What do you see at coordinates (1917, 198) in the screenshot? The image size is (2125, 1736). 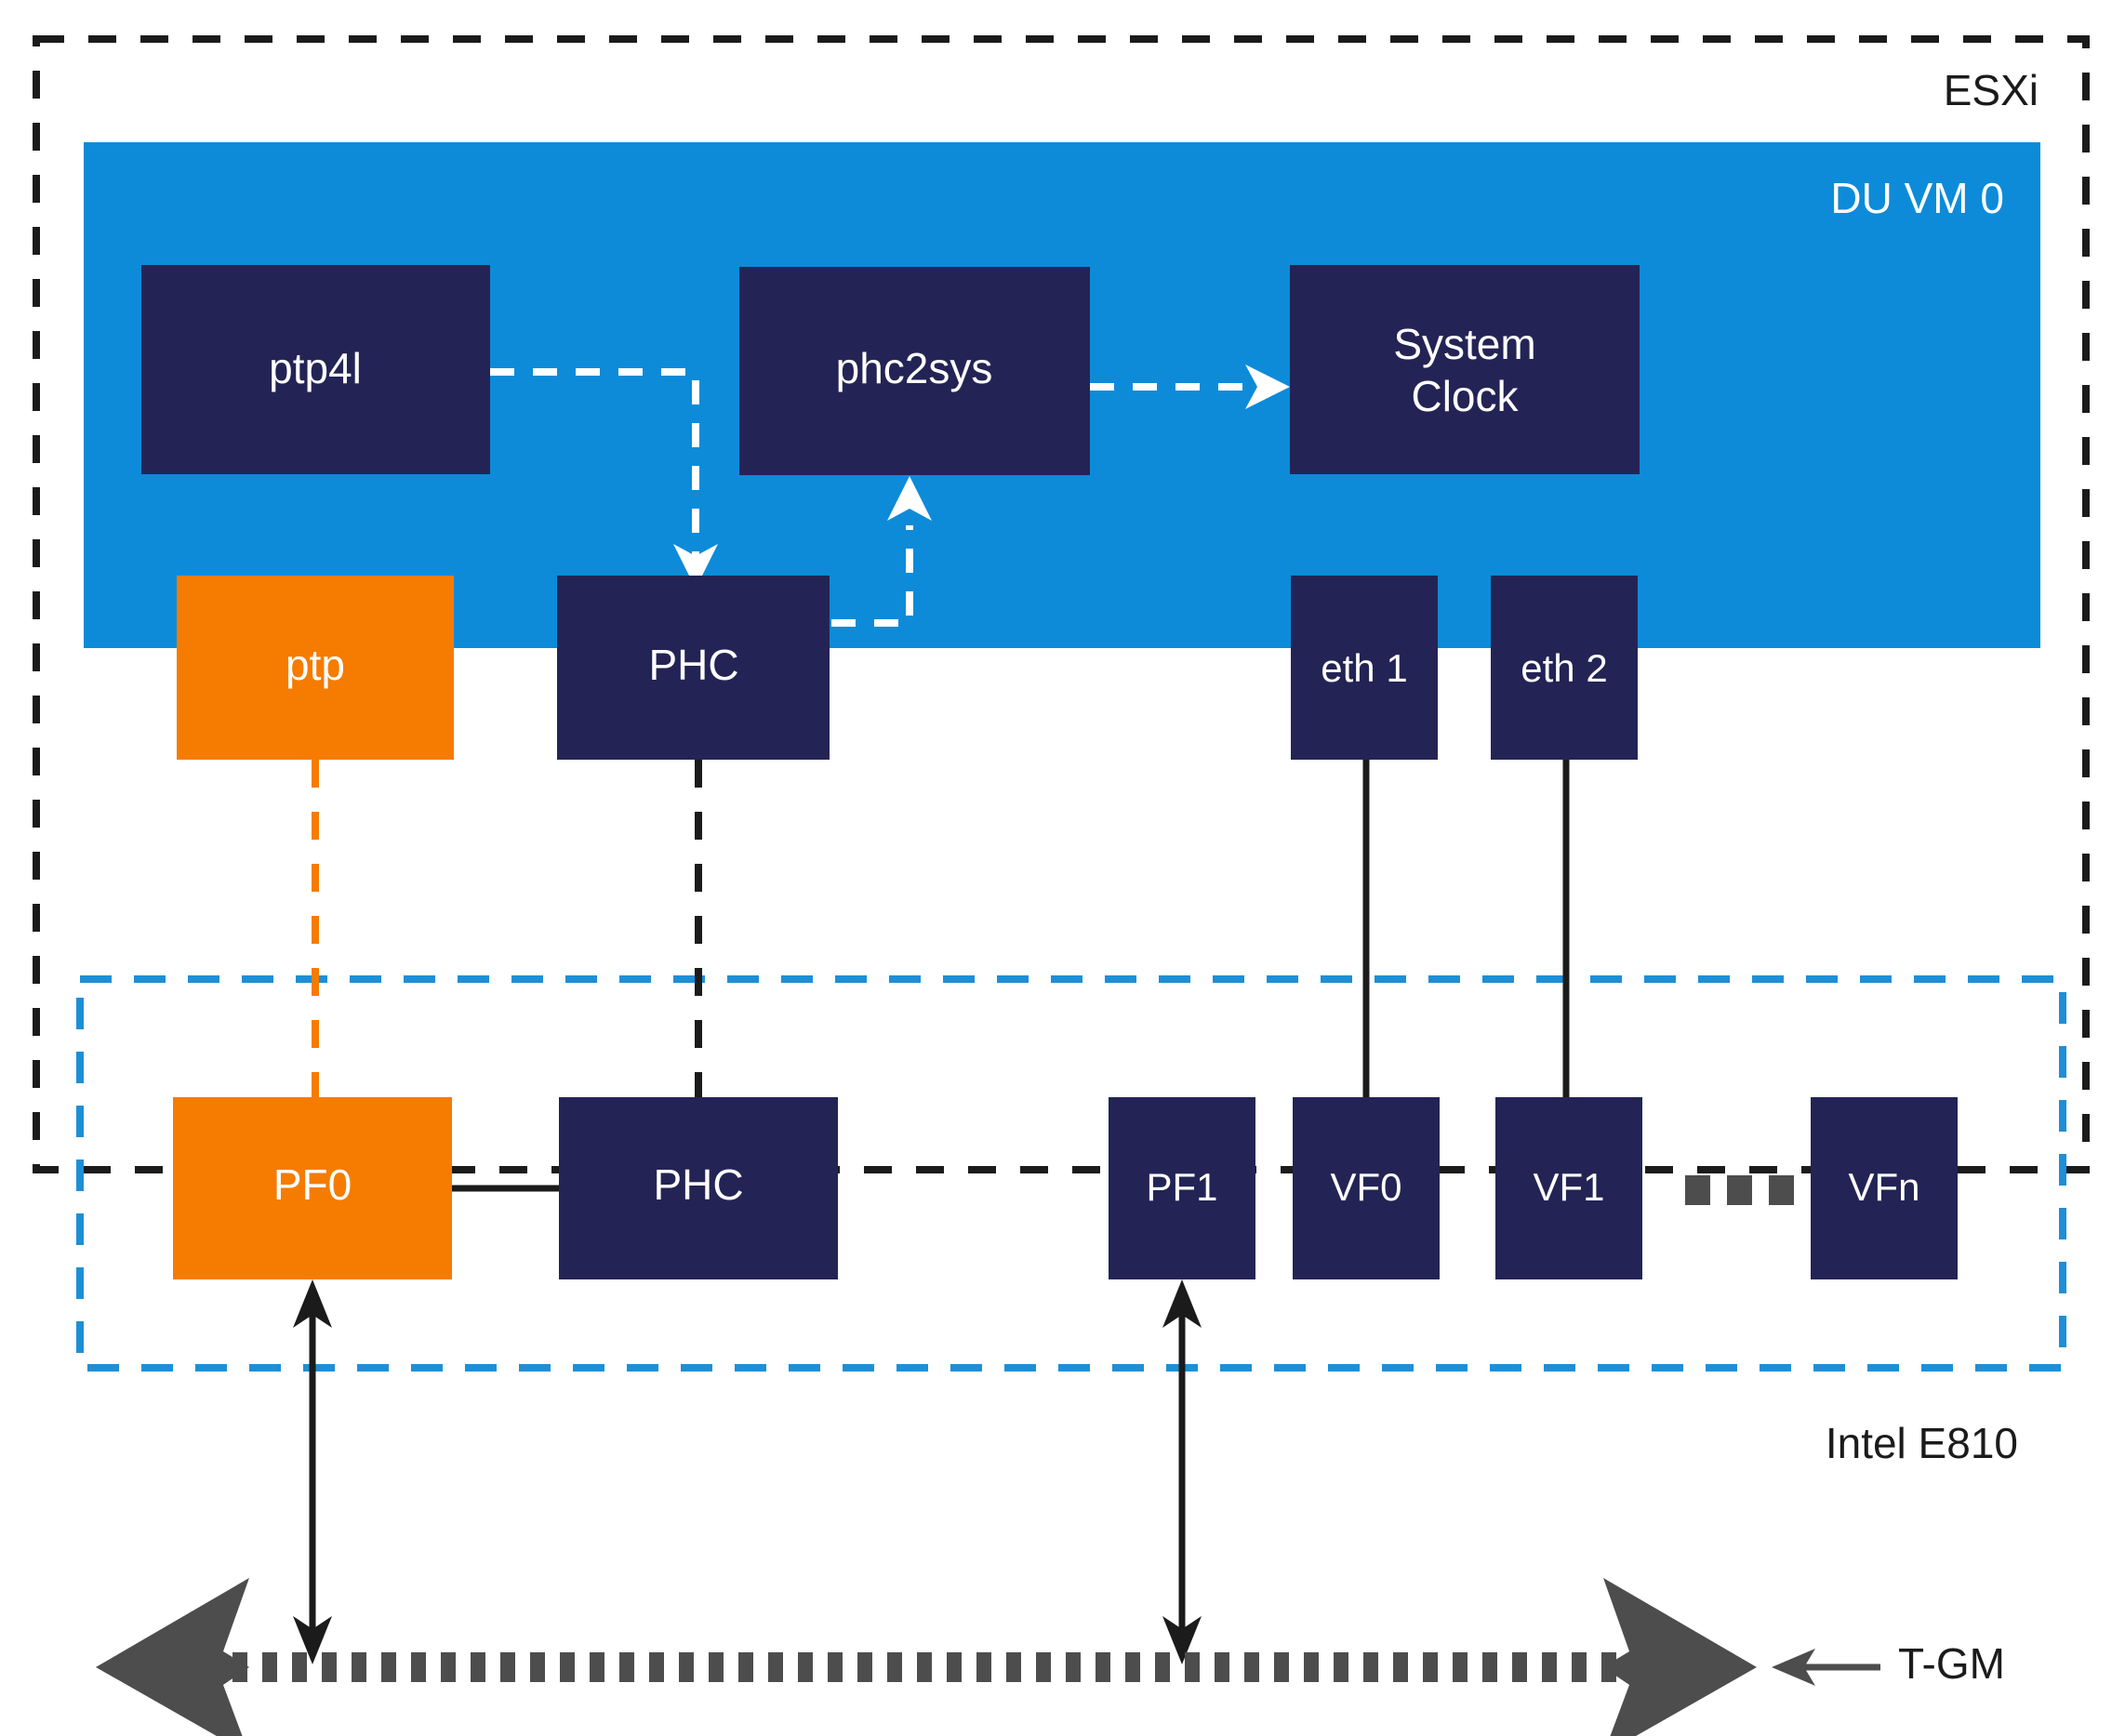 I see `du-vm-label: DU VM 0` at bounding box center [1917, 198].